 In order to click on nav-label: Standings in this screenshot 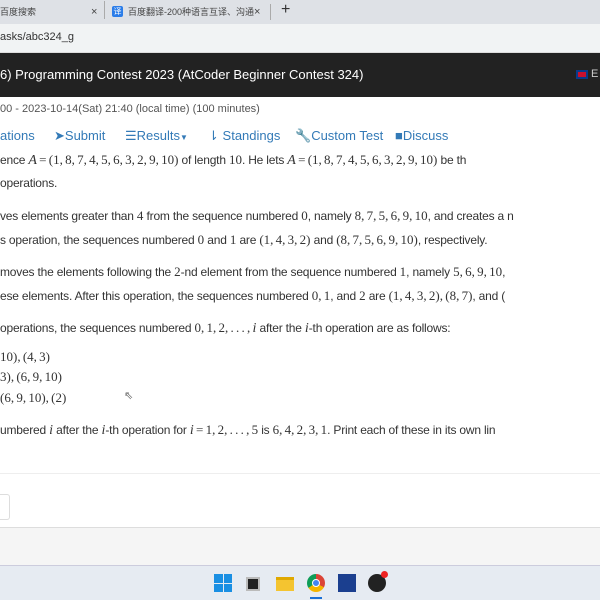, I will do `click(251, 135)`.